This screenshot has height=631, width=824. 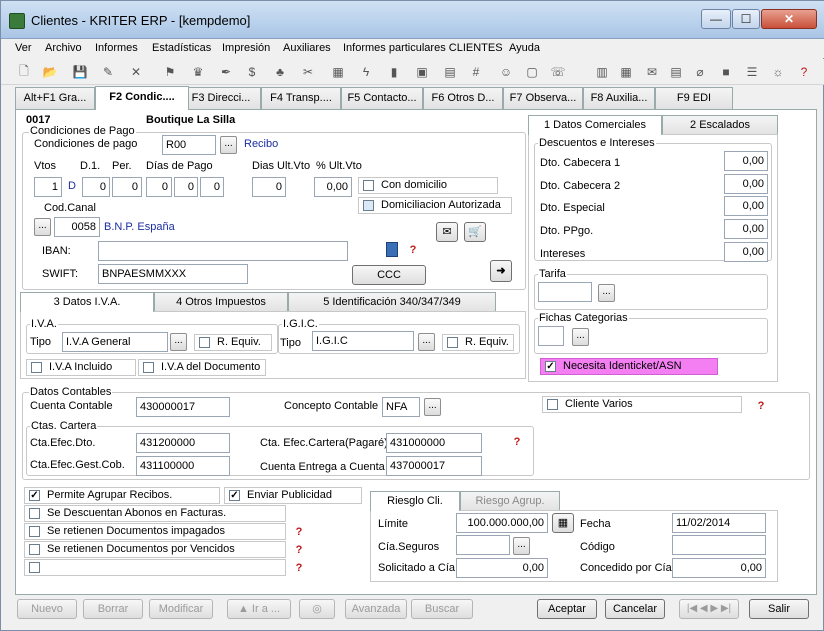 What do you see at coordinates (475, 232) in the screenshot?
I see `cart-button: 🛒` at bounding box center [475, 232].